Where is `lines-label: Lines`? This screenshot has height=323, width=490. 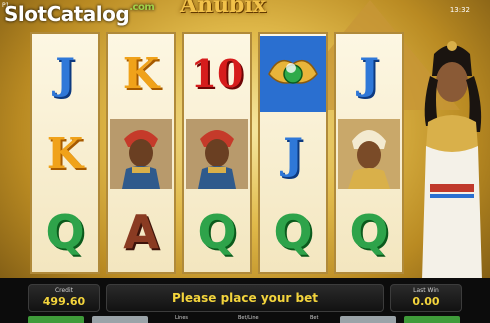
lines-label: Lines is located at coordinates (182, 318).